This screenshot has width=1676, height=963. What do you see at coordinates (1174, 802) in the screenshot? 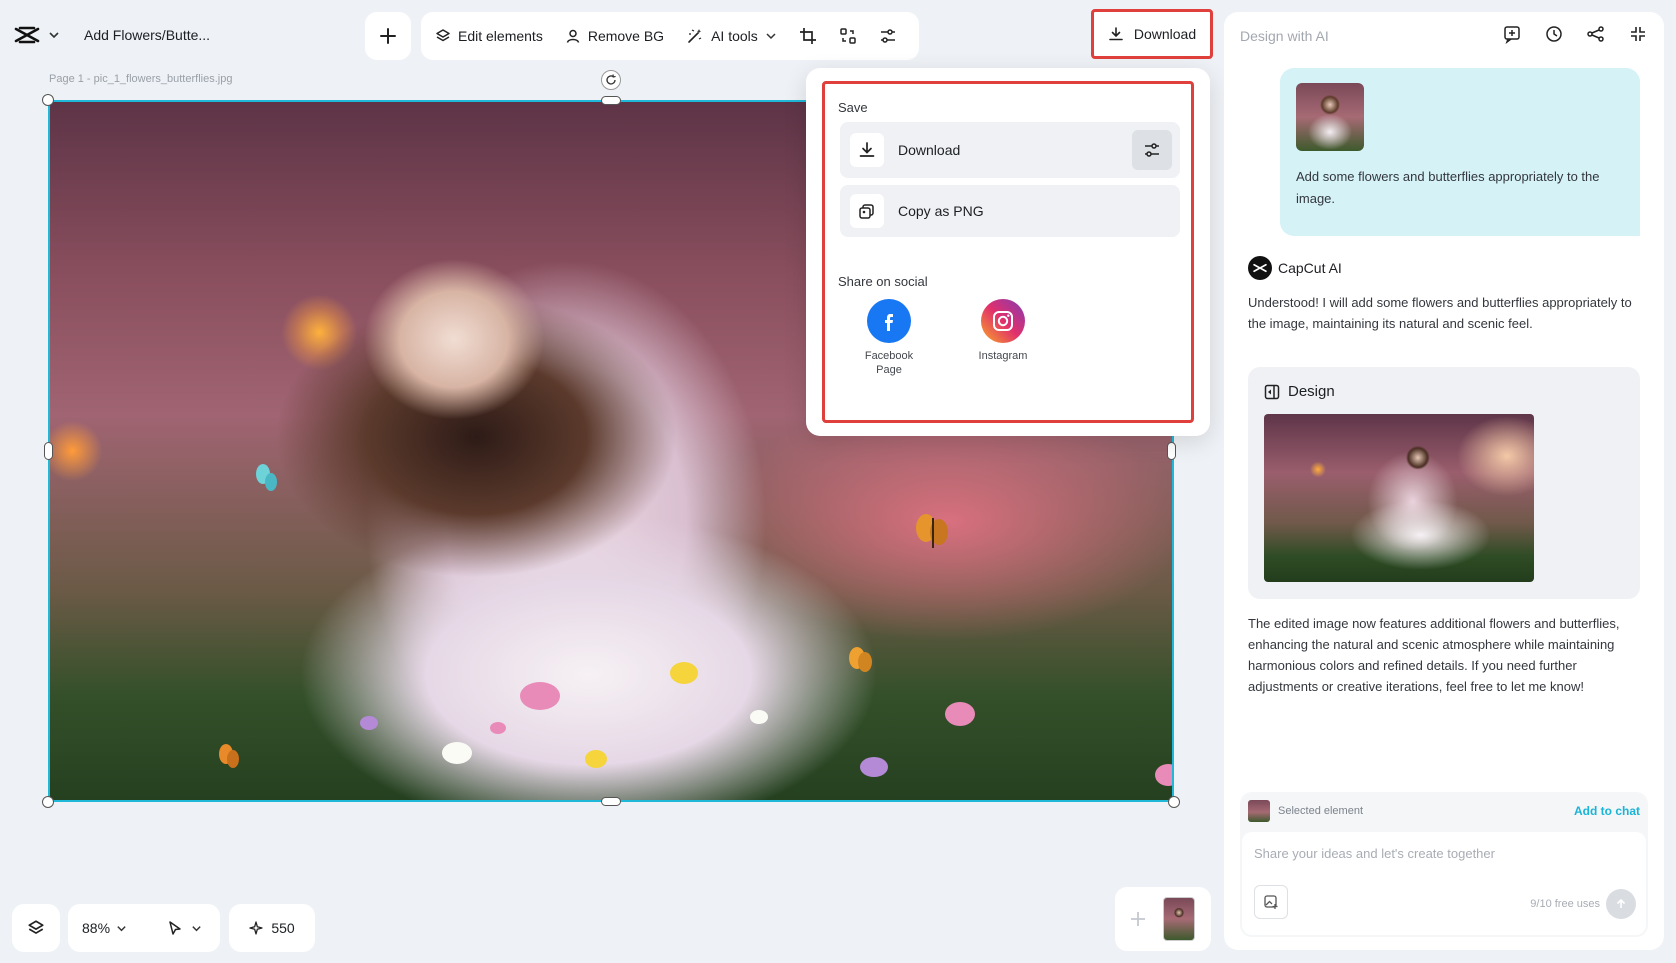
I see `resize-handle-br` at bounding box center [1174, 802].